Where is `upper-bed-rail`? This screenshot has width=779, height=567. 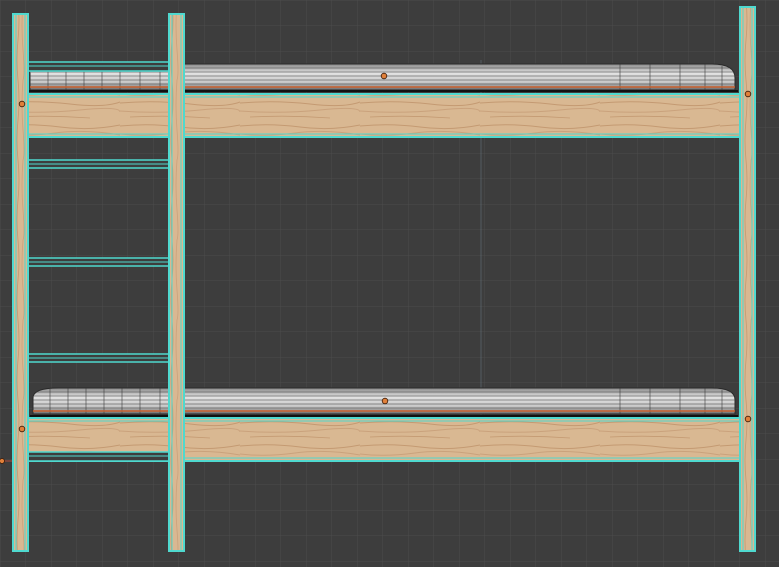
upper-bed-rail is located at coordinates (384, 115).